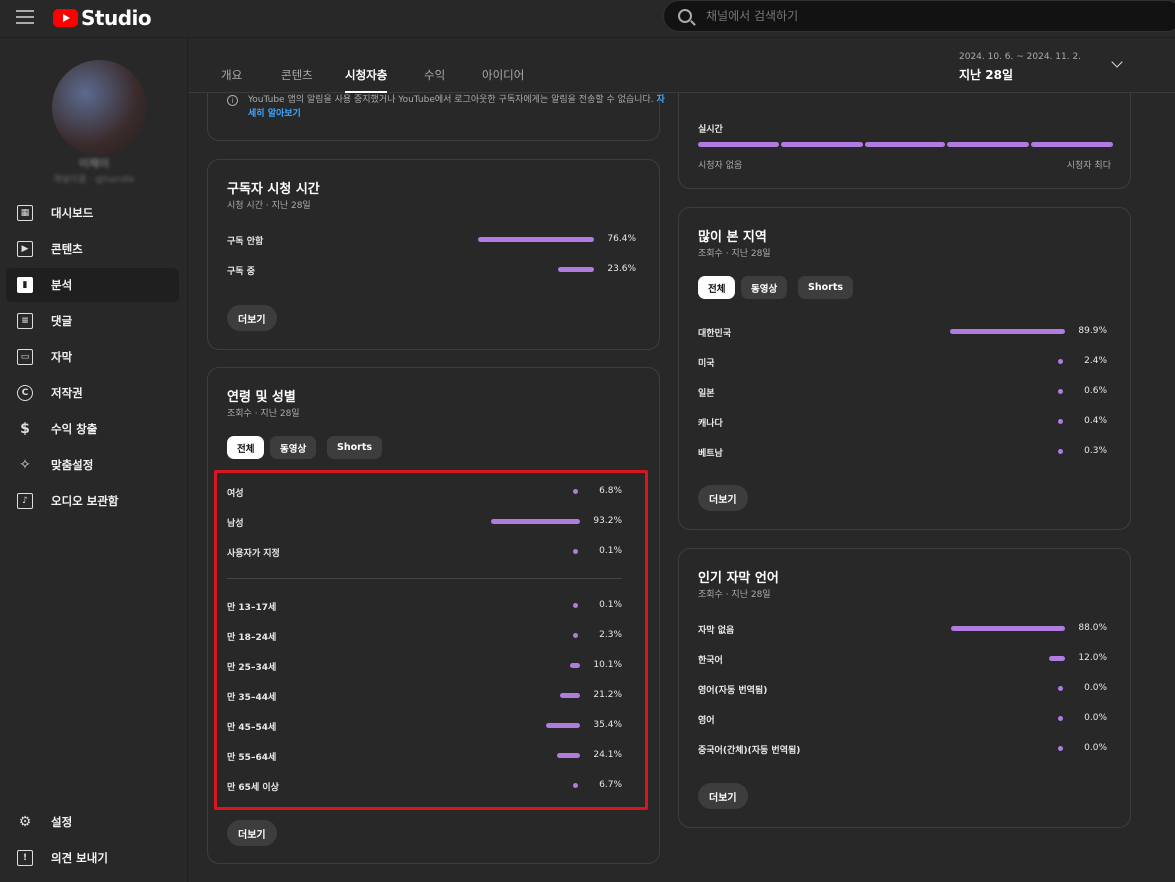 This screenshot has width=1175, height=882. What do you see at coordinates (273, 189) in the screenshot?
I see `card-title: 구독자 시청 시간` at bounding box center [273, 189].